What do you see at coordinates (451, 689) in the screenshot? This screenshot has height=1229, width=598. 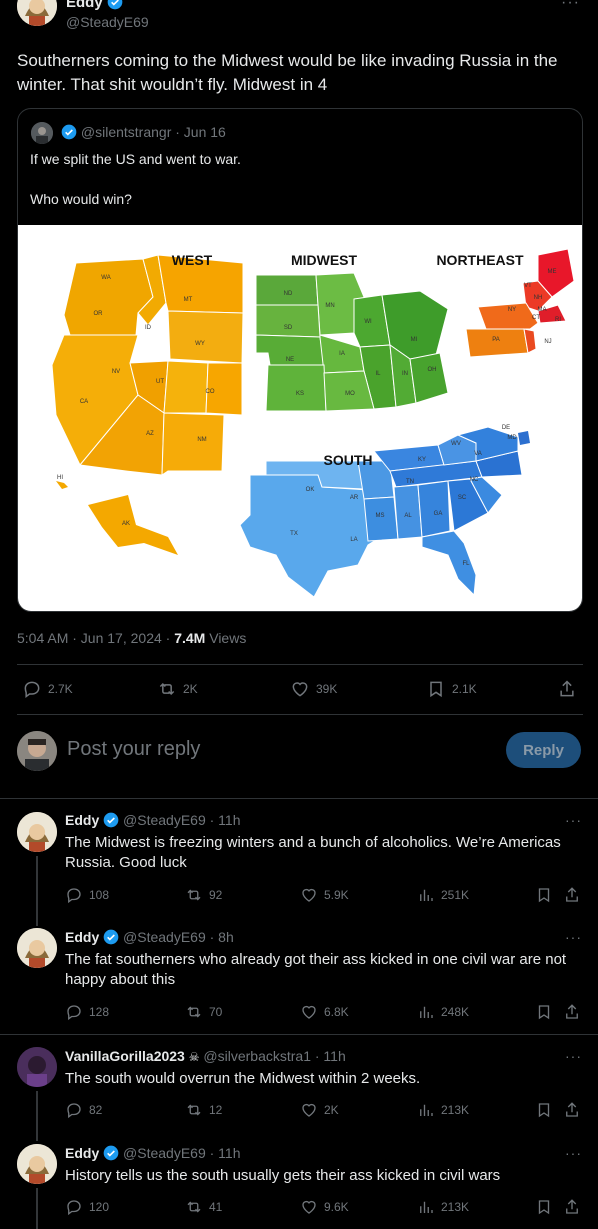 I see `bookmark-action: 2.1K` at bounding box center [451, 689].